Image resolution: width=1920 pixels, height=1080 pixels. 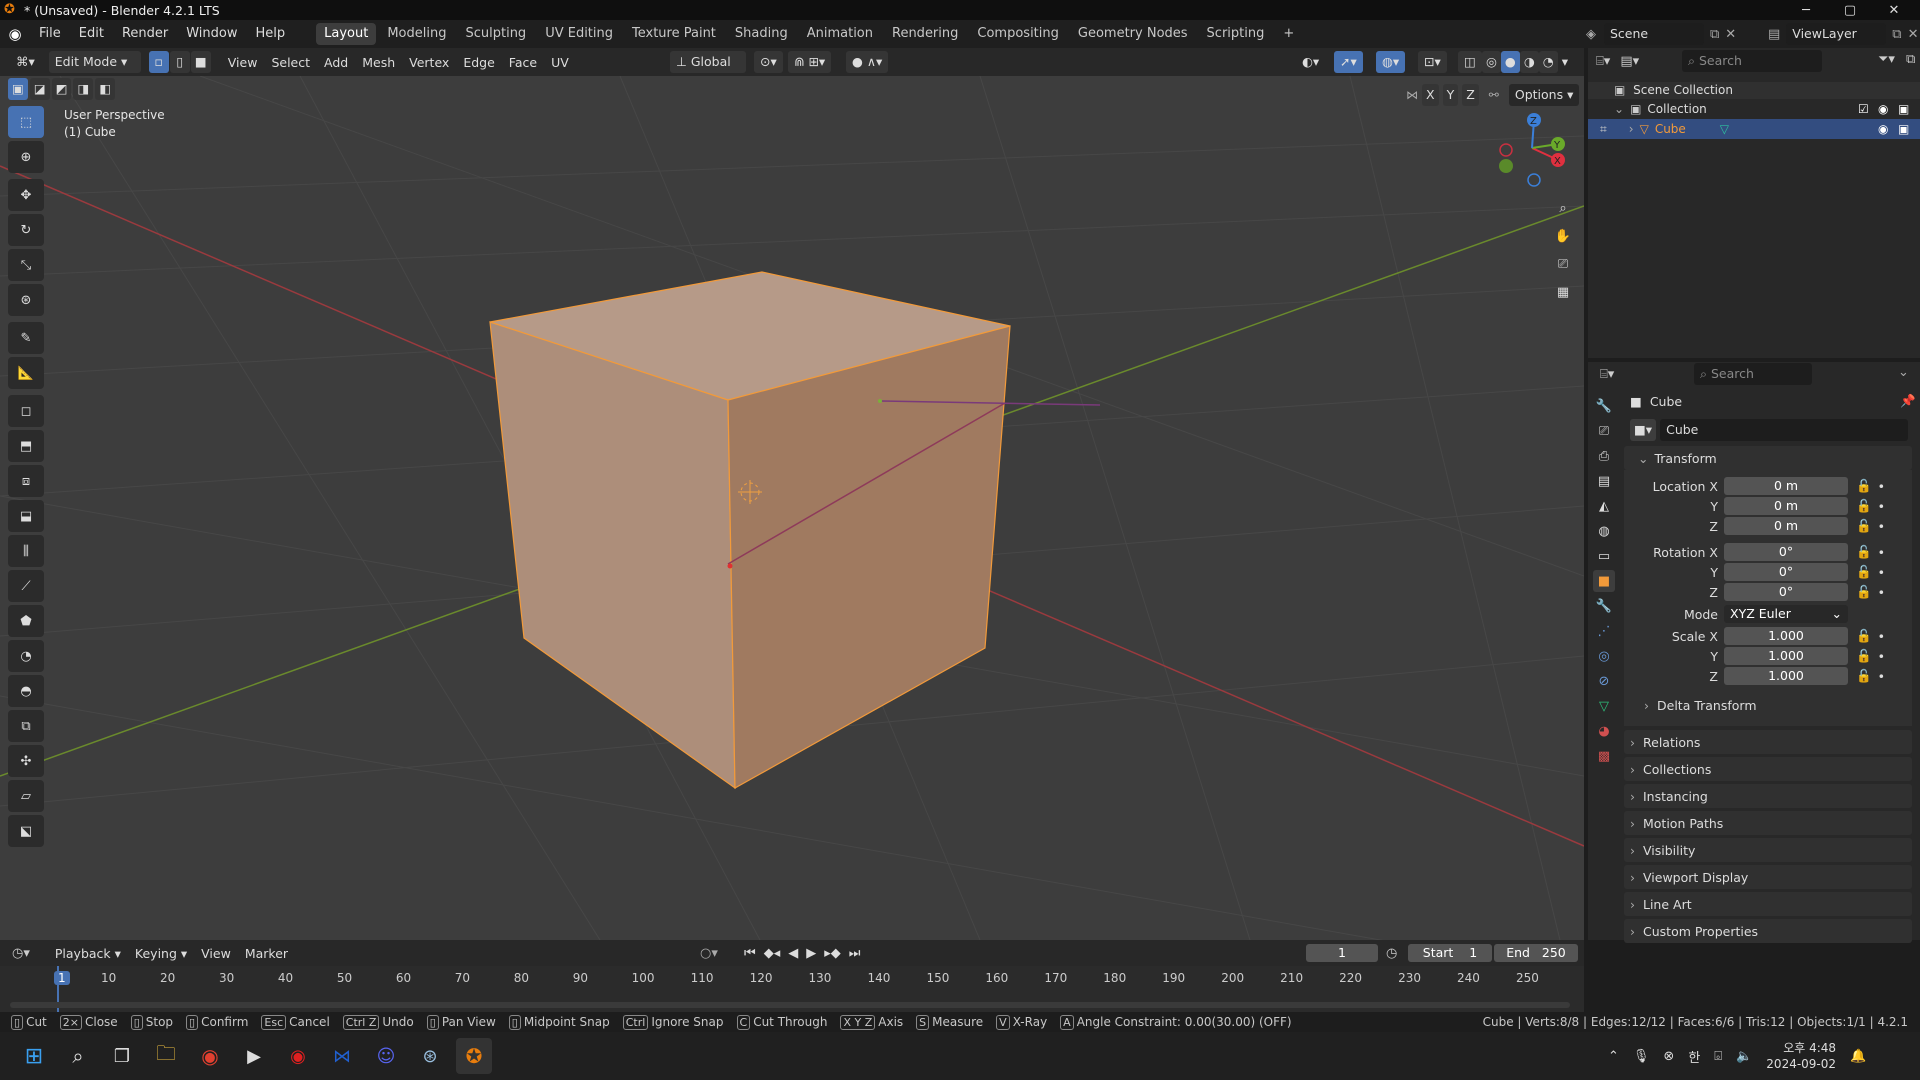 I want to click on motion-paths-panel-header: › Motion Paths, so click(x=1768, y=823).